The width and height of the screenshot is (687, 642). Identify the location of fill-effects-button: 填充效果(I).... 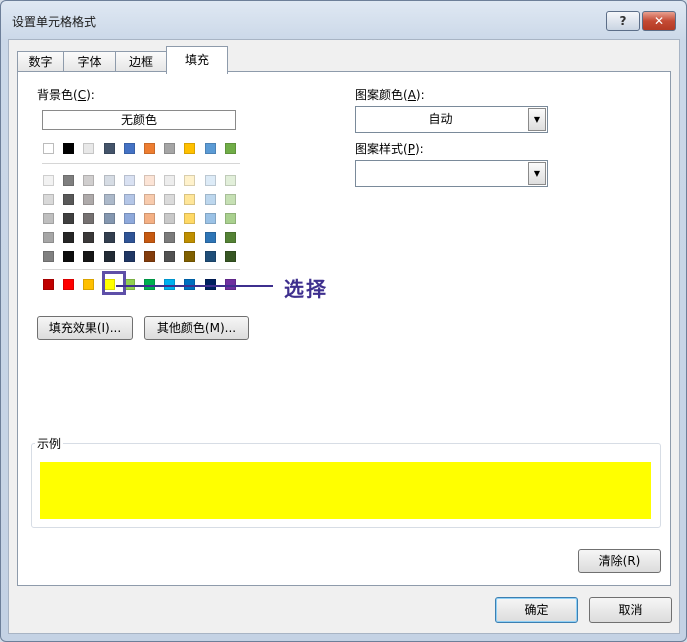
(85, 328).